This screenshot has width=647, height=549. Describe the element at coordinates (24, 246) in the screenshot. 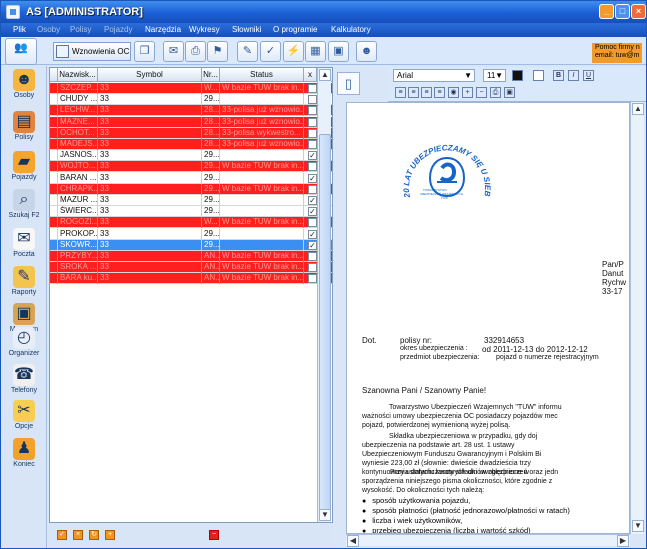

I see `sidebar-item-poczta: ✉ Poczta` at that location.